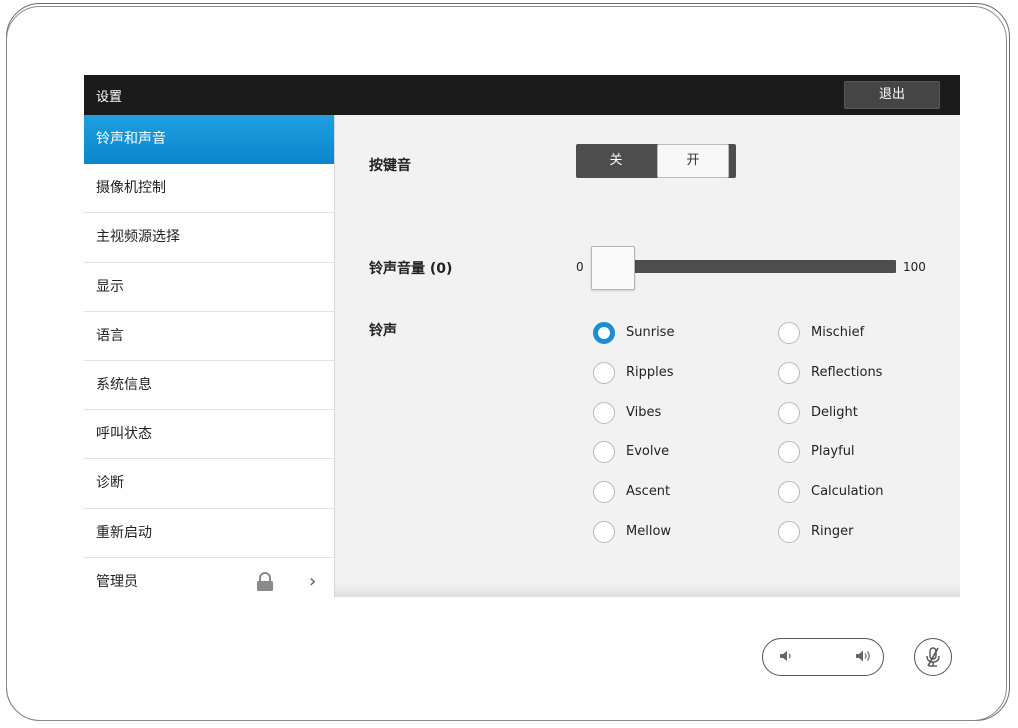 The width and height of the screenshot is (1018, 728). I want to click on radio-label: Vibes, so click(644, 412).